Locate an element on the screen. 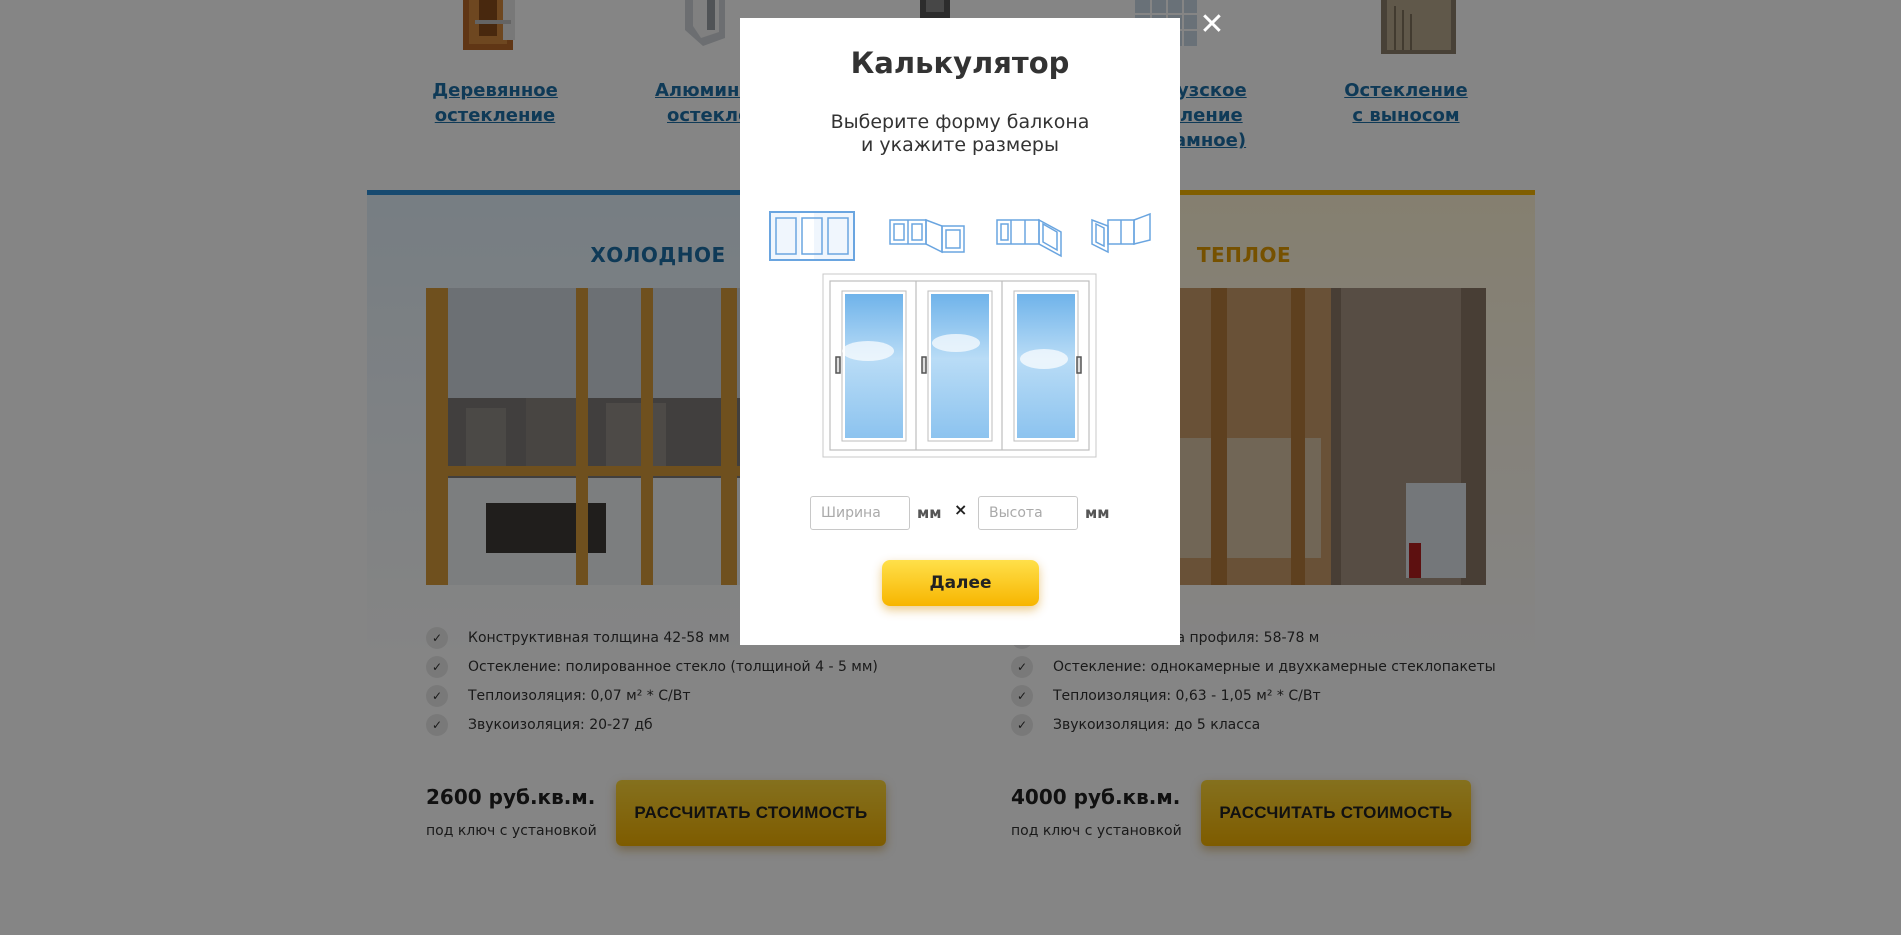 This screenshot has width=1901, height=935. times-sign: × is located at coordinates (961, 509).